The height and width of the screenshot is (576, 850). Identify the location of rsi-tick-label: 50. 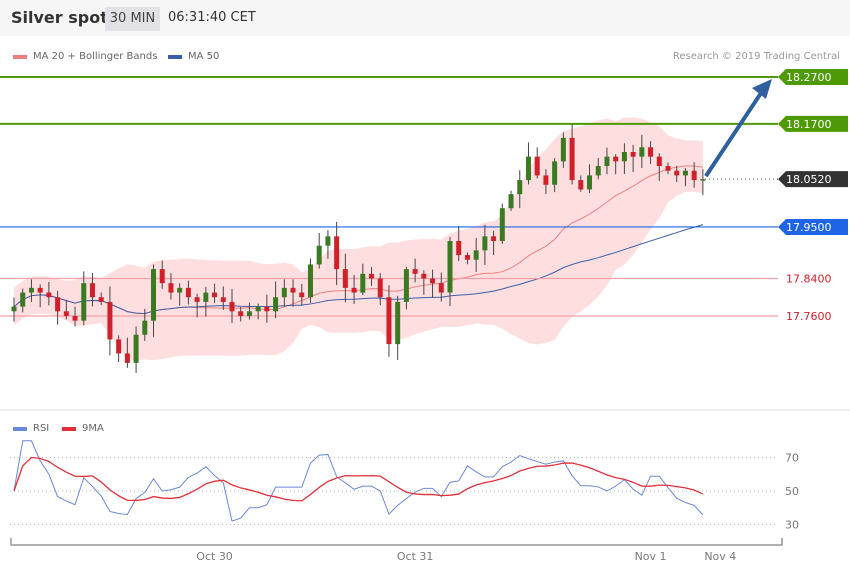
(792, 491).